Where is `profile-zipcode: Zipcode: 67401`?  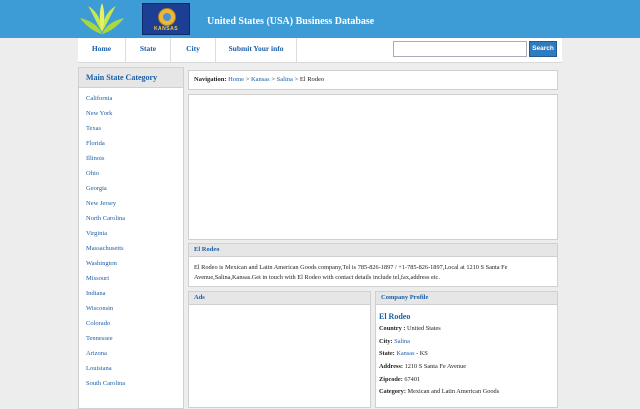
profile-zipcode: Zipcode: 67401 is located at coordinates (399, 379).